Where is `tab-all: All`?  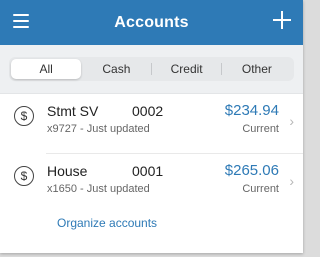
tab-all: All is located at coordinates (46, 69).